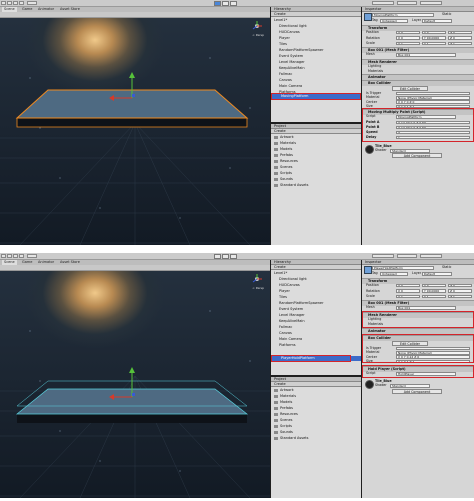 The image size is (474, 501). Describe the element at coordinates (433, 98) in the screenshot. I see `box-collider-row-value: None (Physic Material)` at that location.